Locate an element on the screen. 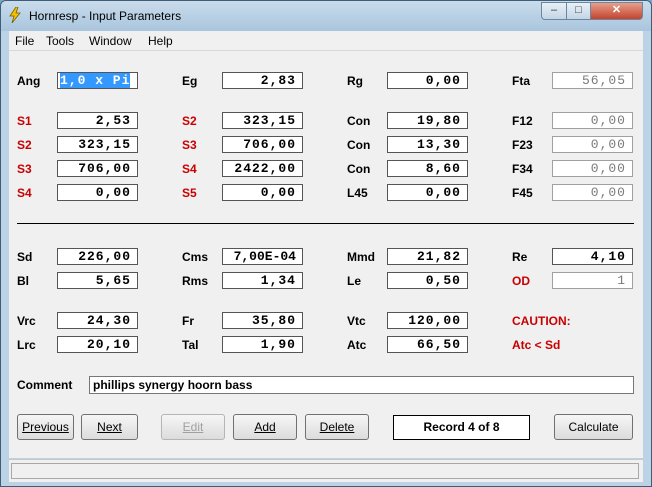 This screenshot has height=487, width=652. f34-field: 0,00 is located at coordinates (592, 168).